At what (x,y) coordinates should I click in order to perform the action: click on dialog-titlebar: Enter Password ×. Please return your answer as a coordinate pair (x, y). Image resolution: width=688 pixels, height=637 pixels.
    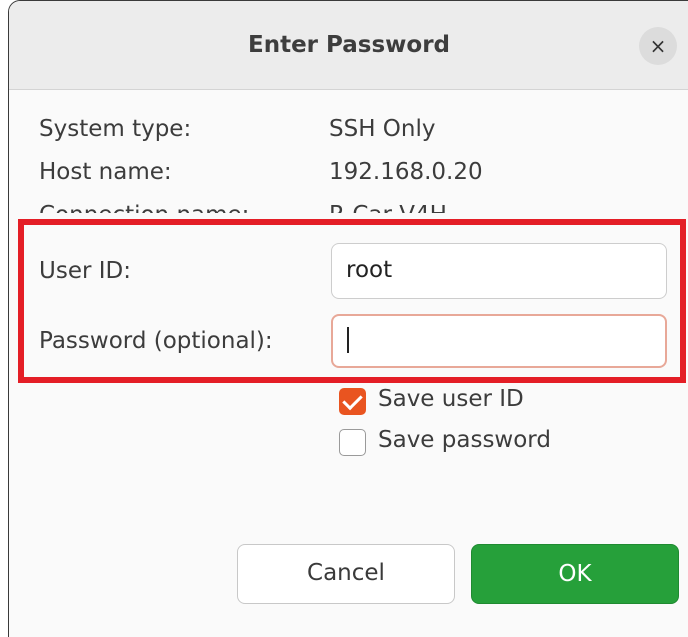
    Looking at the image, I should click on (348, 45).